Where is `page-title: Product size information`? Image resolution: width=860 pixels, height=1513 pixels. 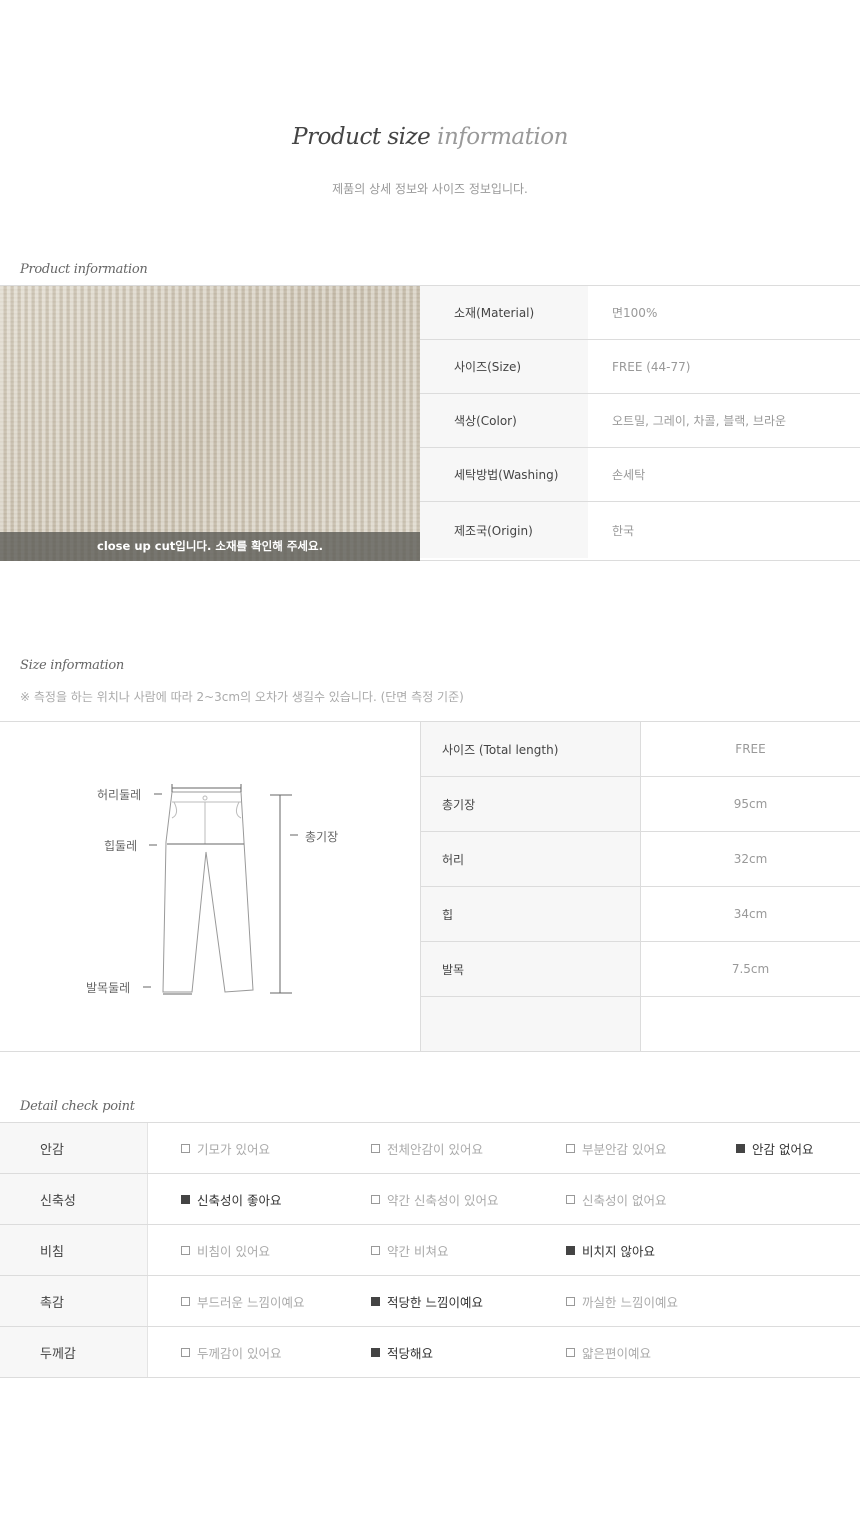
page-title: Product size information is located at coordinates (430, 137).